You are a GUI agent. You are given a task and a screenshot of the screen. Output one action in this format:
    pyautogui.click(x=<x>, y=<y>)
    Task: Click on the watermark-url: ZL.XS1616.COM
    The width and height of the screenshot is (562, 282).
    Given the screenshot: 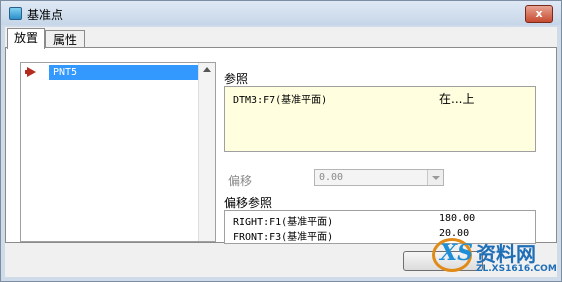 What is the action you would take?
    pyautogui.click(x=516, y=269)
    